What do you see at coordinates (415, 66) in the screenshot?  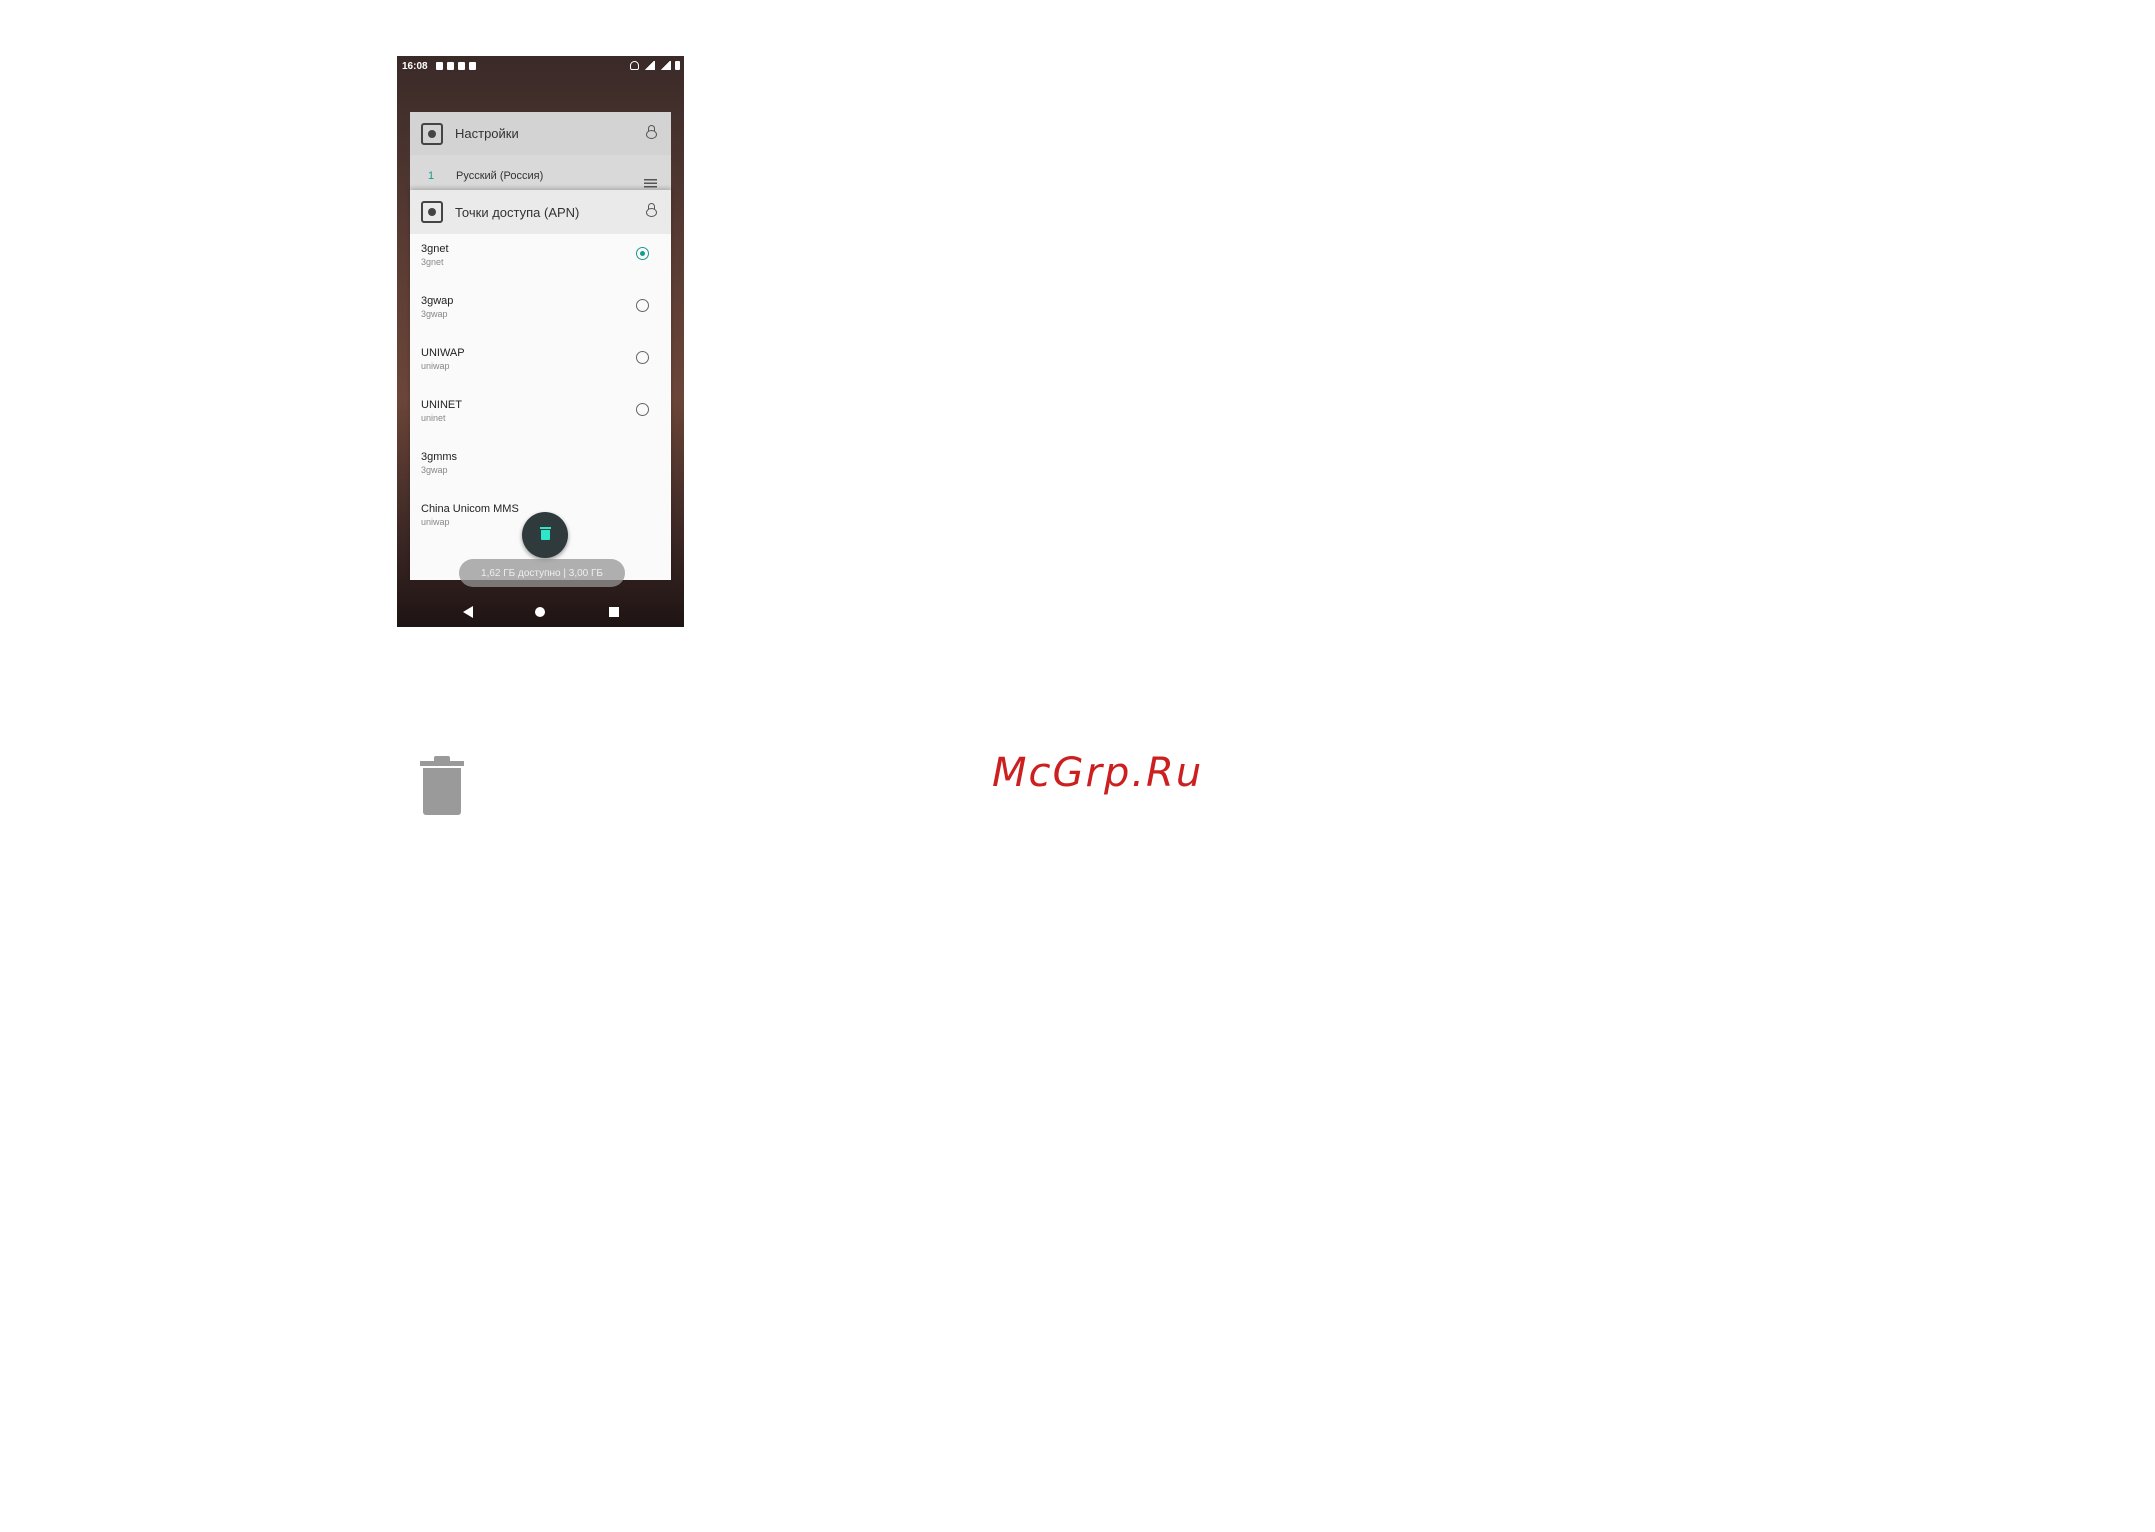 I see `status-time: 16:08` at bounding box center [415, 66].